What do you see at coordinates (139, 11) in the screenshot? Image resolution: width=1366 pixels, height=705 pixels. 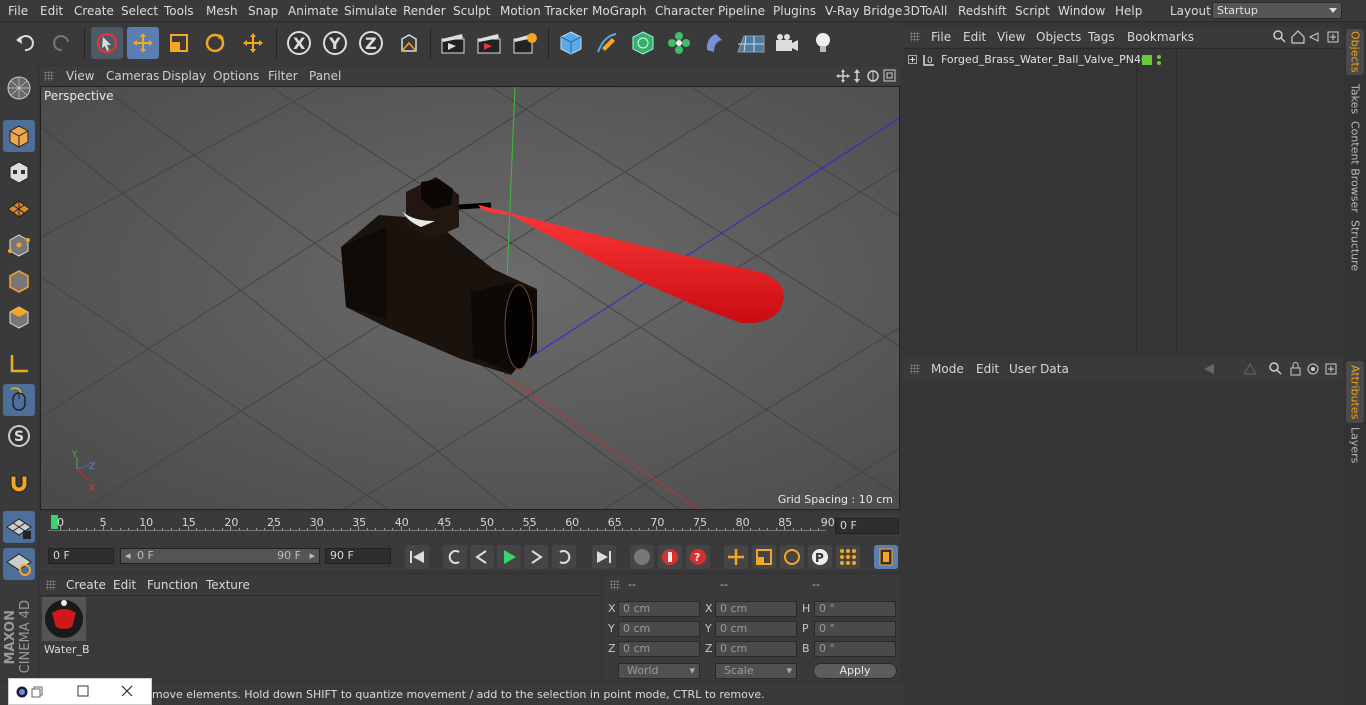 I see `menu-select: Select` at bounding box center [139, 11].